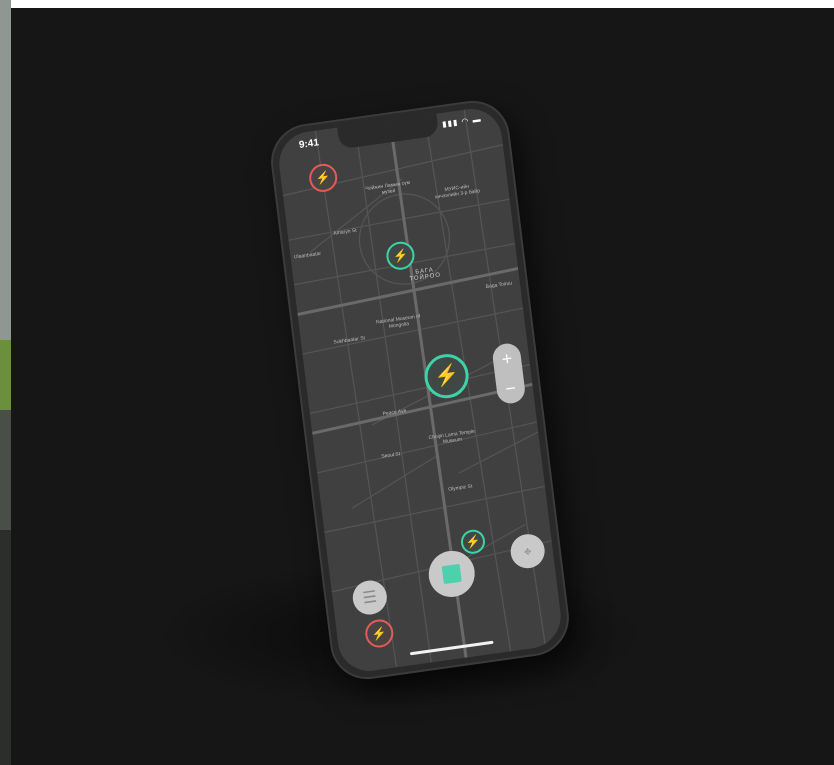 The image size is (834, 765). Describe the element at coordinates (370, 598) in the screenshot. I see `menu-icon: ☰` at that location.